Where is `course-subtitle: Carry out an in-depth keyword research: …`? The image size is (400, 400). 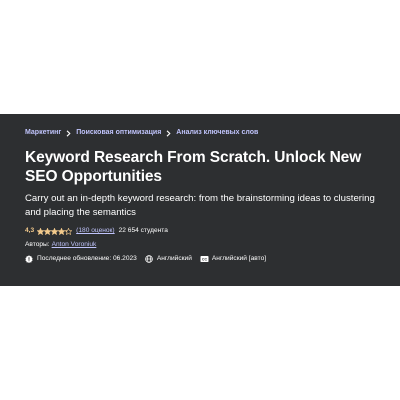 course-subtitle: Carry out an in-depth keyword research: … is located at coordinates (200, 205).